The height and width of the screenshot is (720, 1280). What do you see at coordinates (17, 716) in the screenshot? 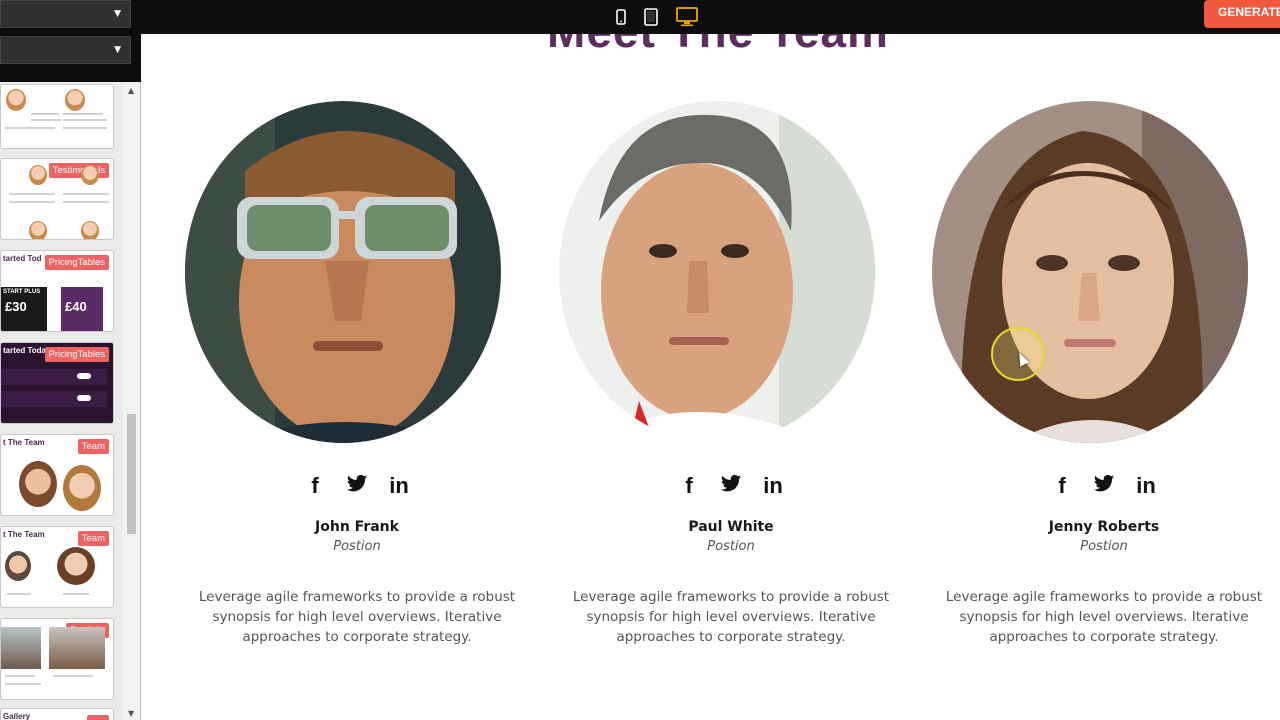
I see `block-title: Gallery` at bounding box center [17, 716].